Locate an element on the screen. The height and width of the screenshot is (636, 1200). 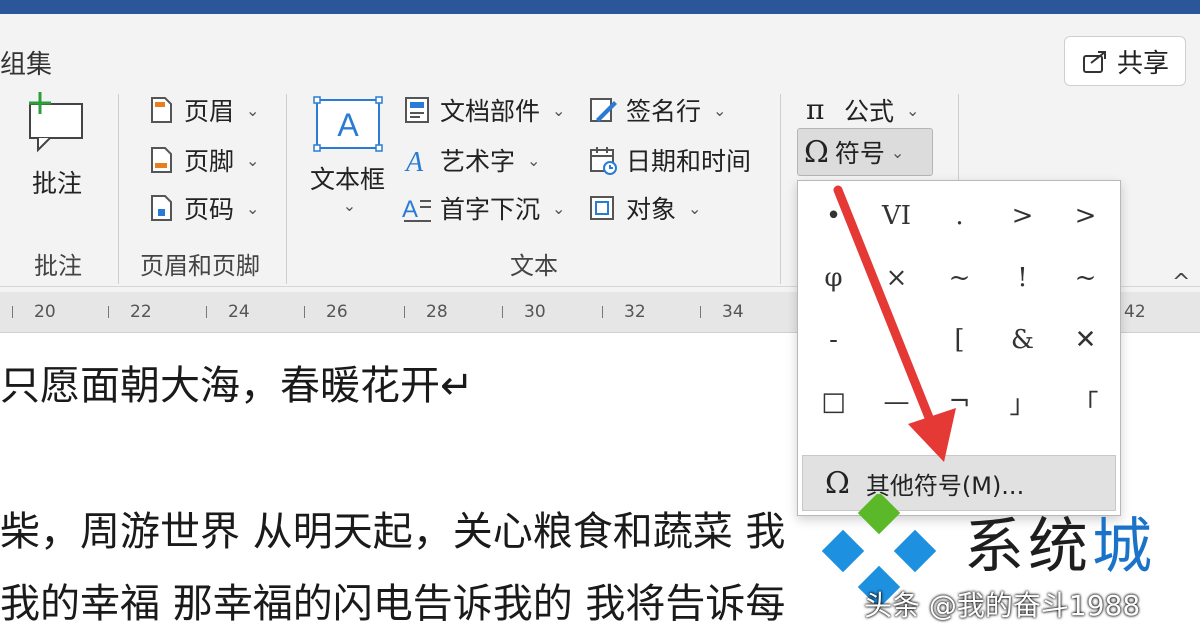
footer-label: 页脚 is located at coordinates (209, 161).